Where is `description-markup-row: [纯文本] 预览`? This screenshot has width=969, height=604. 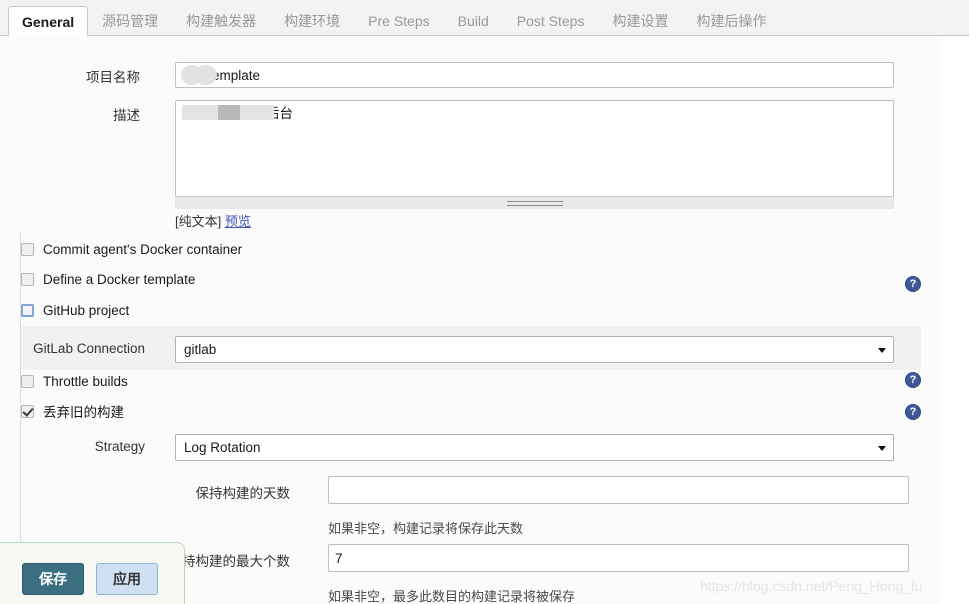
description-markup-row: [纯文本] 预览 is located at coordinates (213, 220).